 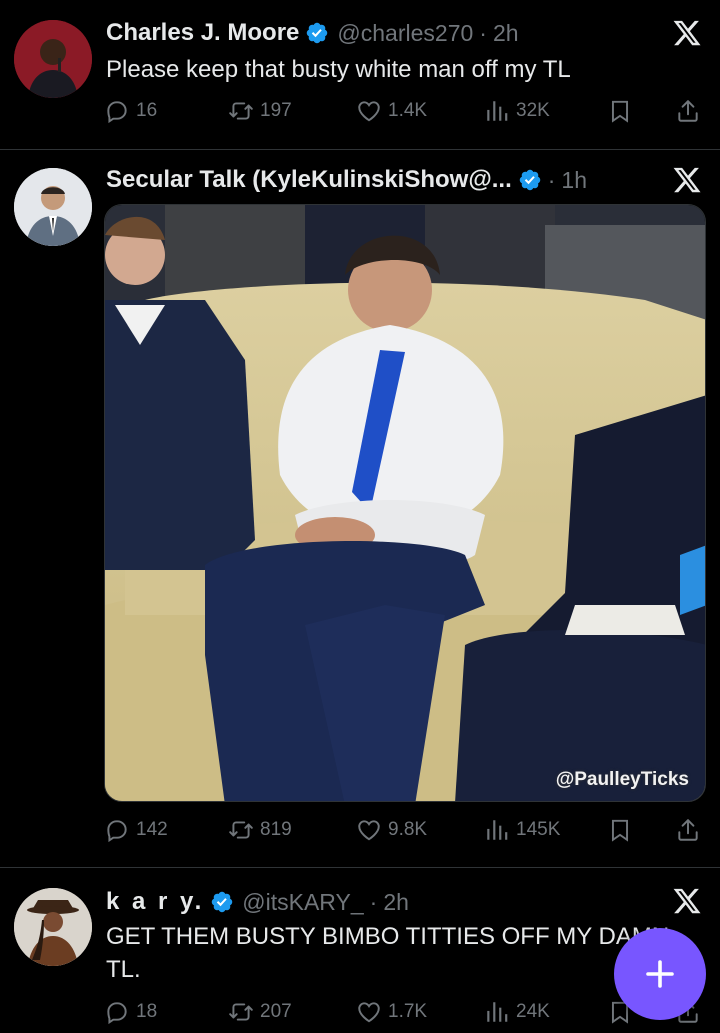 What do you see at coordinates (302, 902) in the screenshot?
I see `author-handle: @itsKARY_` at bounding box center [302, 902].